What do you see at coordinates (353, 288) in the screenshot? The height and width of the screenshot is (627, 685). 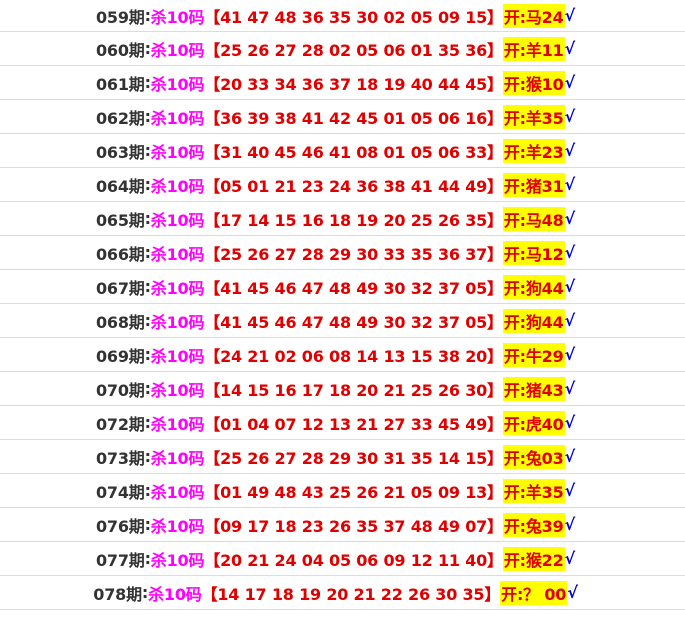 I see `number-set: 【41 45 46 47 48 49 30 32 37 05】` at bounding box center [353, 288].